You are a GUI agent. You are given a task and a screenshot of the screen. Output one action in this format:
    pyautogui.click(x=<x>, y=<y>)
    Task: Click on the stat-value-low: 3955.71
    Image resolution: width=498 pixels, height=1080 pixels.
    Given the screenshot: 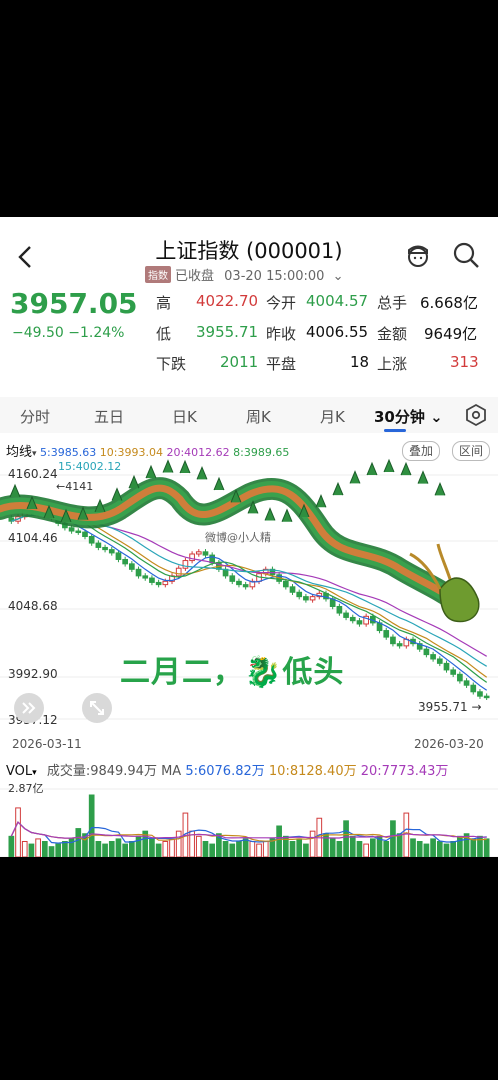 What is the action you would take?
    pyautogui.click(x=227, y=332)
    